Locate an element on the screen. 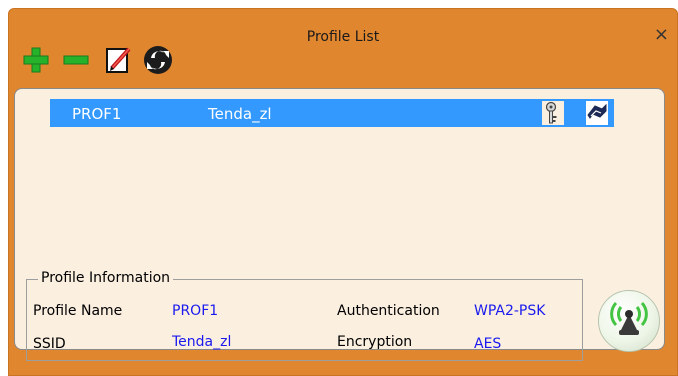 The image size is (678, 376). profile-row is located at coordinates (332, 113).